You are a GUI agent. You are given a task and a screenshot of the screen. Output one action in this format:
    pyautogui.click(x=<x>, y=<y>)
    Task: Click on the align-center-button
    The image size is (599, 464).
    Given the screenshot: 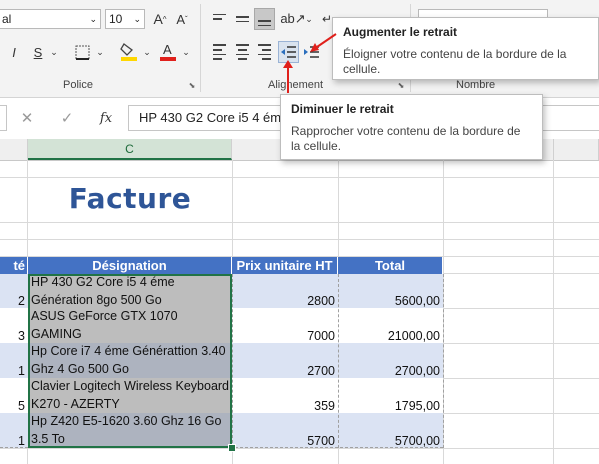 What is the action you would take?
    pyautogui.click(x=242, y=52)
    